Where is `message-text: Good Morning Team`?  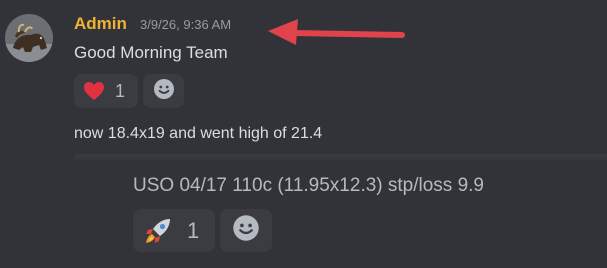
message-text: Good Morning Team is located at coordinates (151, 52).